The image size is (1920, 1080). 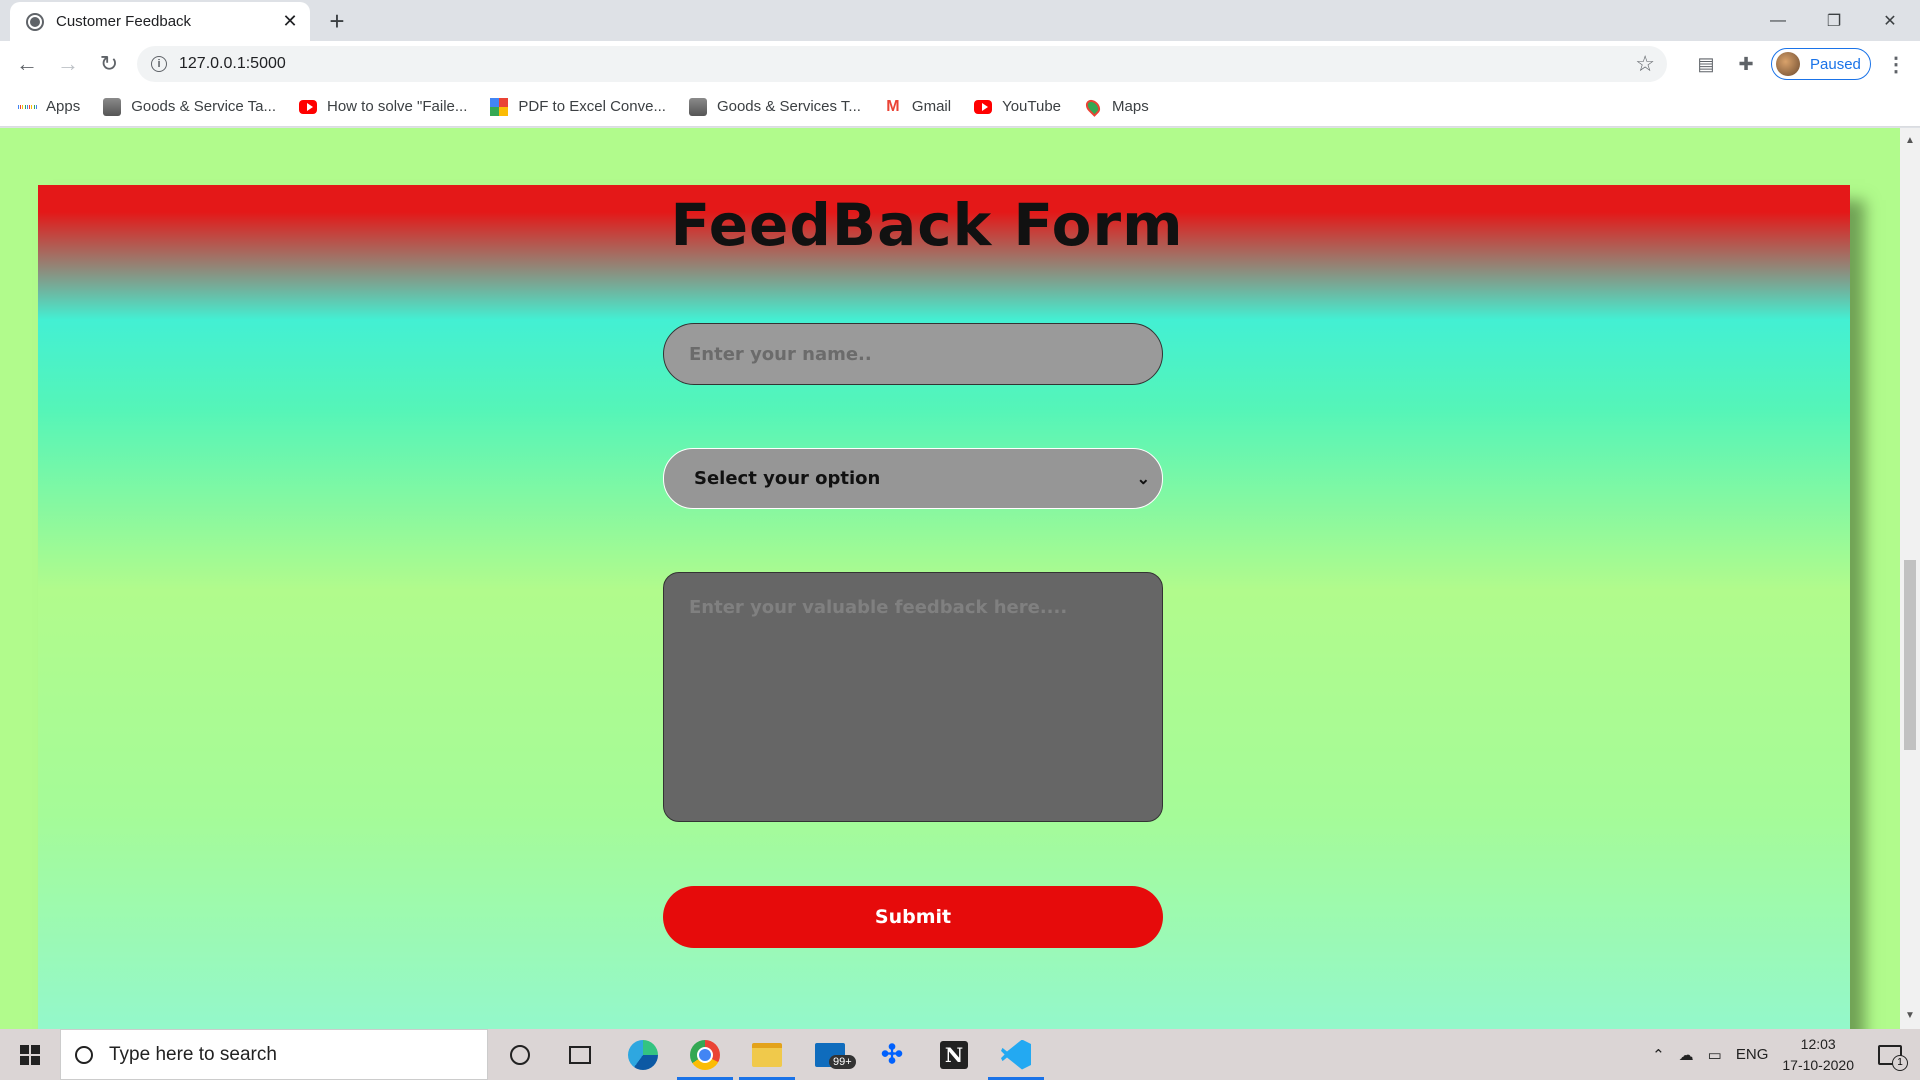 What do you see at coordinates (193, 1054) in the screenshot?
I see `search-placeholder: Type here to search` at bounding box center [193, 1054].